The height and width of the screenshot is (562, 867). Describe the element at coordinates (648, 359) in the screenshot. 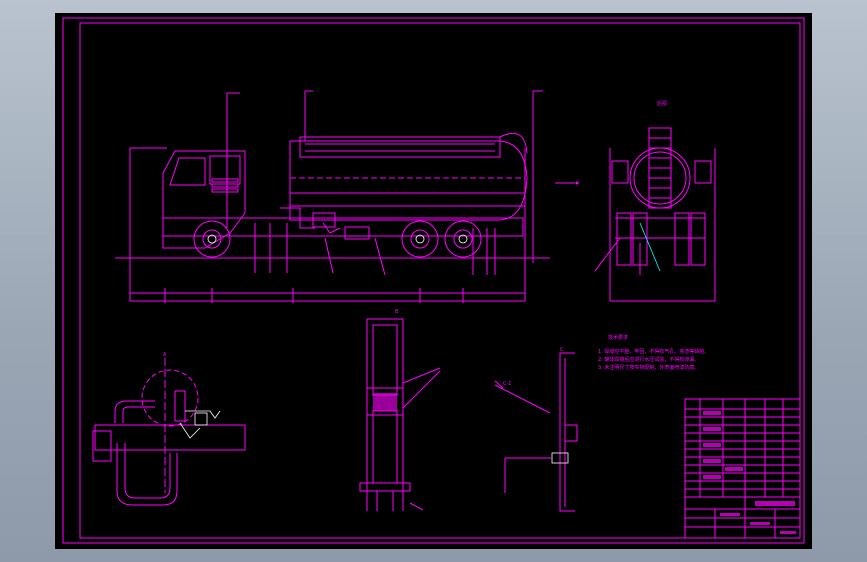

I see `note-2: 2. 罐体焊接后应进行水压试验，不得有渗漏。` at that location.